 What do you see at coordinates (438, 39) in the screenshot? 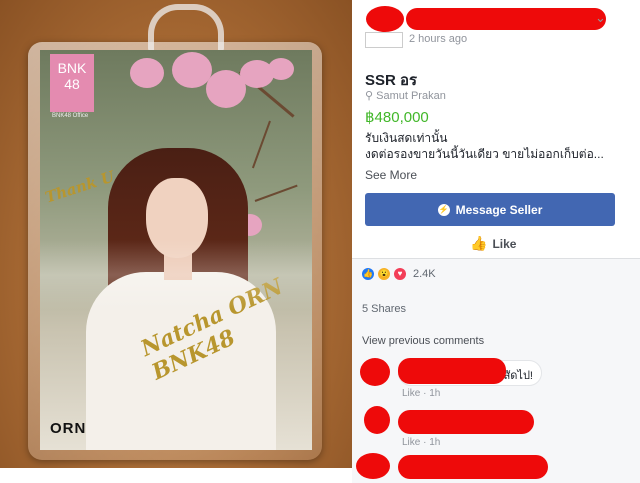
I see `post-time: 2 hours ago` at bounding box center [438, 39].